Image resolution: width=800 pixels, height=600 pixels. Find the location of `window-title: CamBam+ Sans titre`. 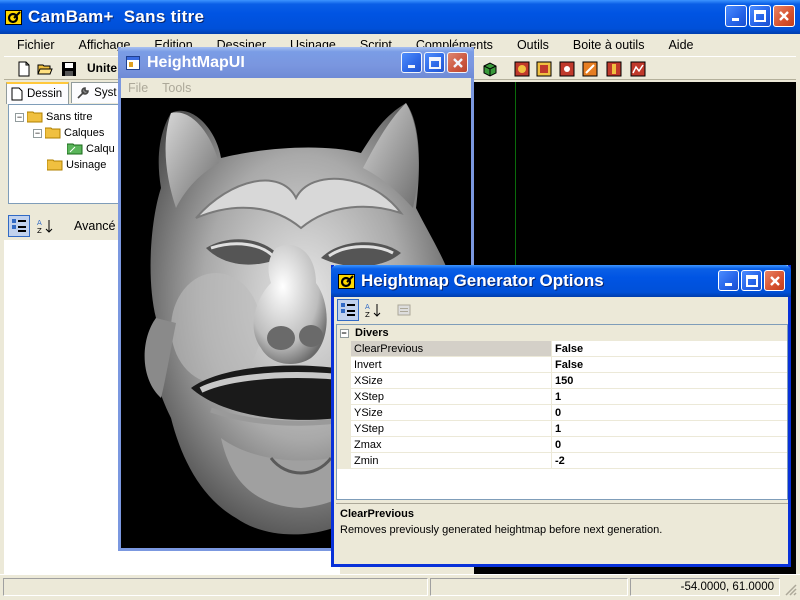

window-title: CamBam+ Sans titre is located at coordinates (116, 17).